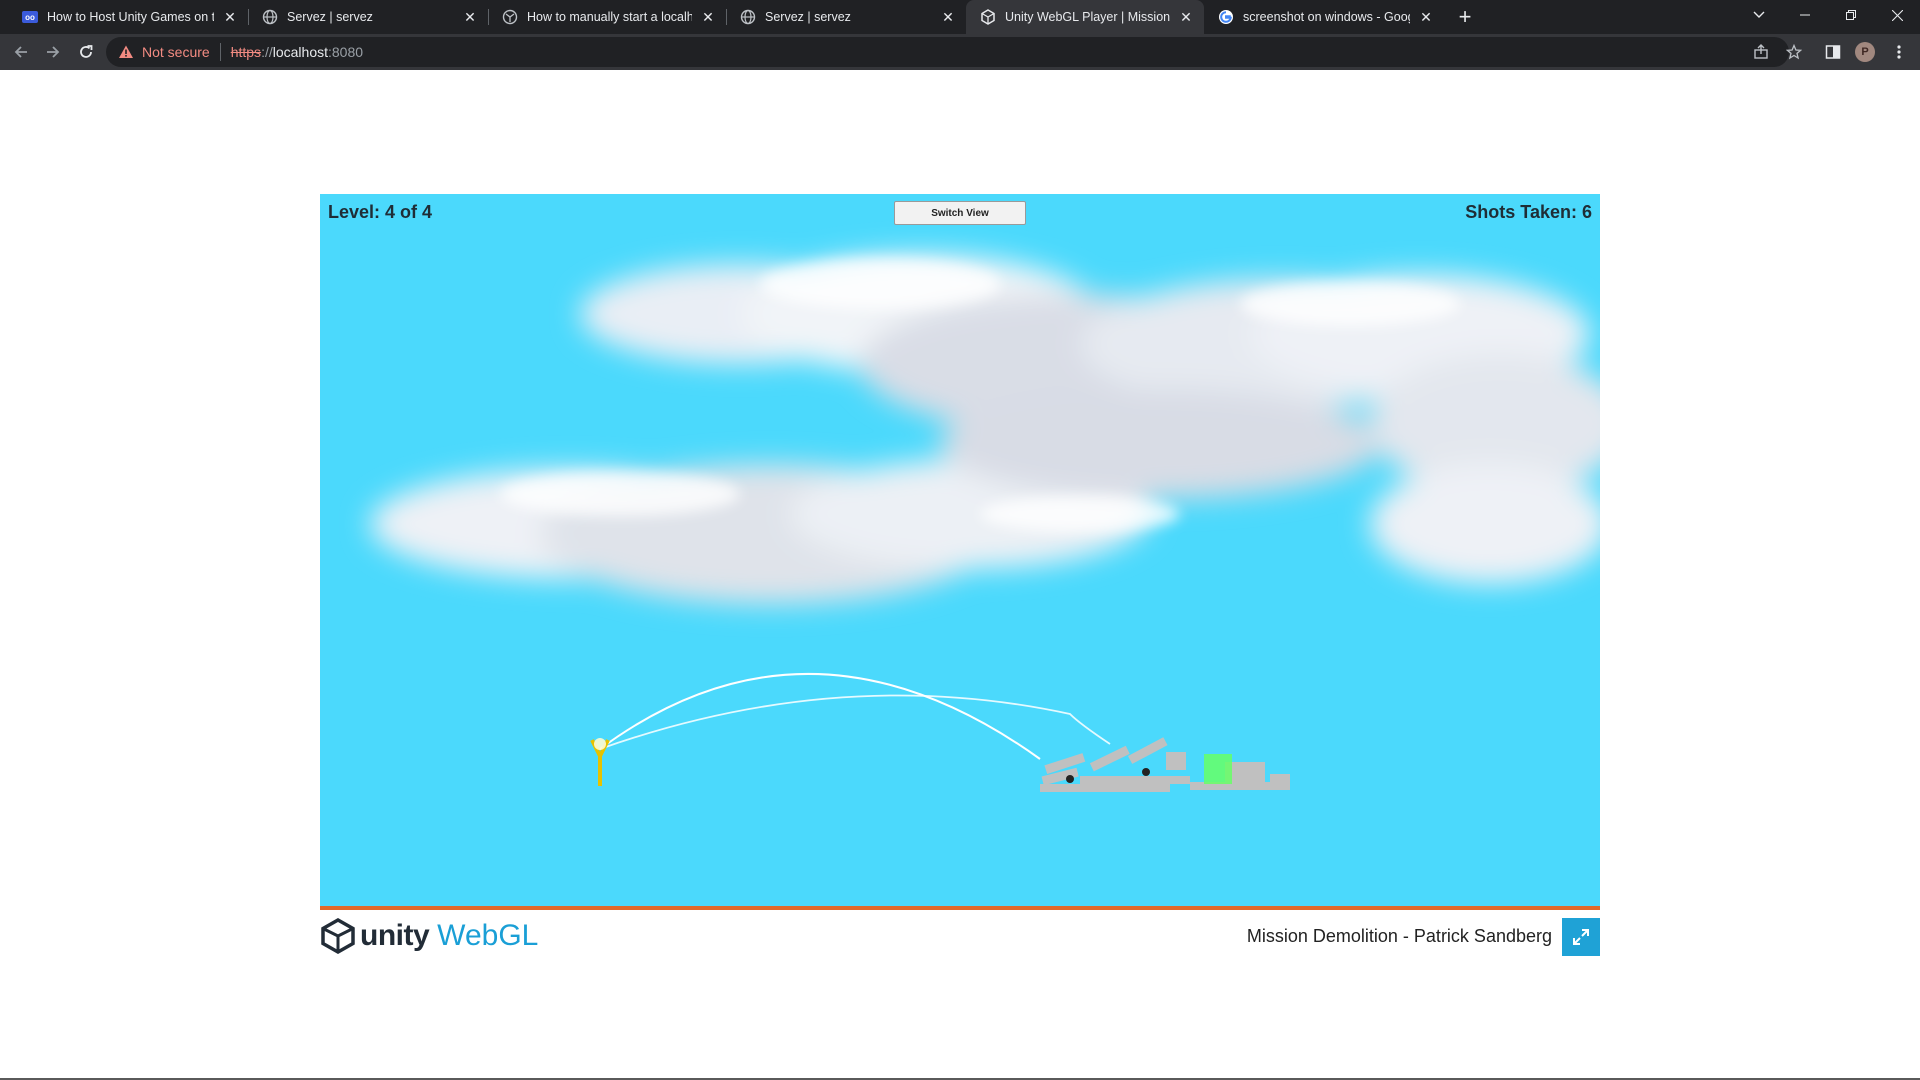 This screenshot has height=1080, width=1920. I want to click on fullscreen-button, so click(1581, 937).